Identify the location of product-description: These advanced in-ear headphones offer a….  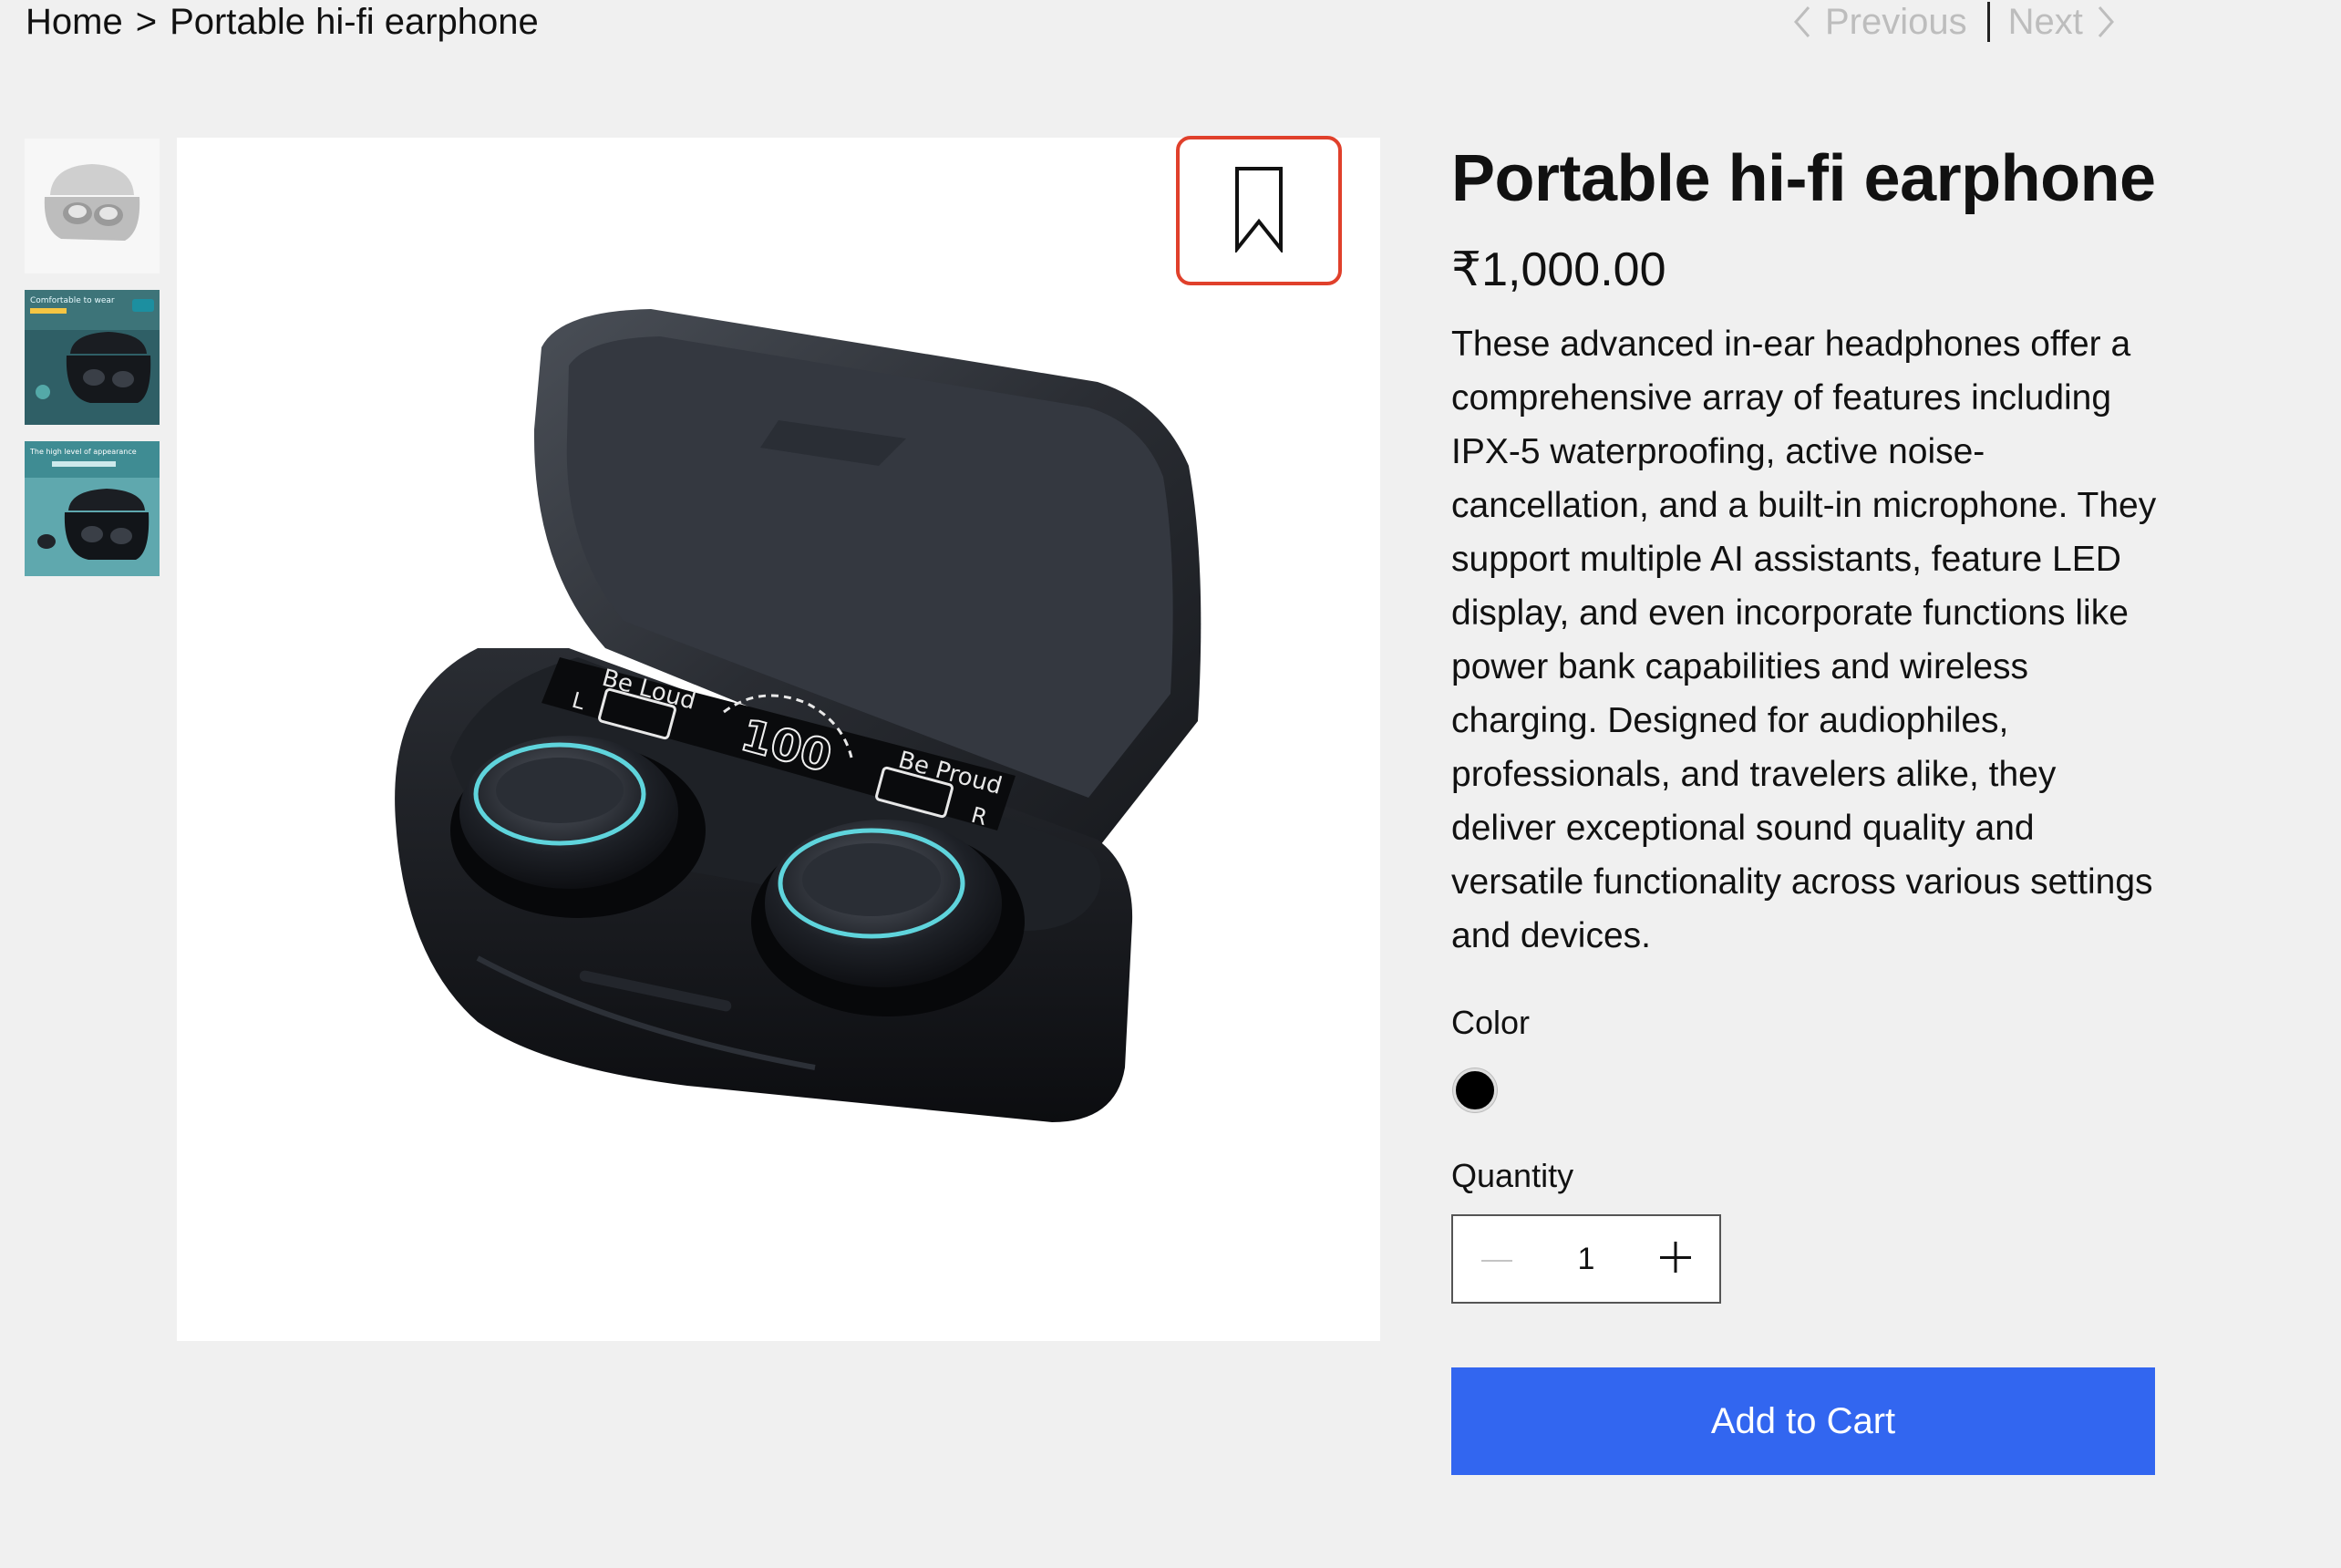
(1804, 640).